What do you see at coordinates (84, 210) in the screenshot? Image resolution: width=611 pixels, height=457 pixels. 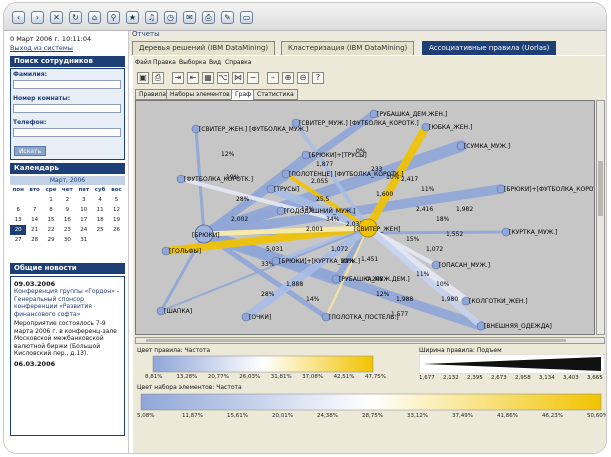 I see `calendar-day: 10` at bounding box center [84, 210].